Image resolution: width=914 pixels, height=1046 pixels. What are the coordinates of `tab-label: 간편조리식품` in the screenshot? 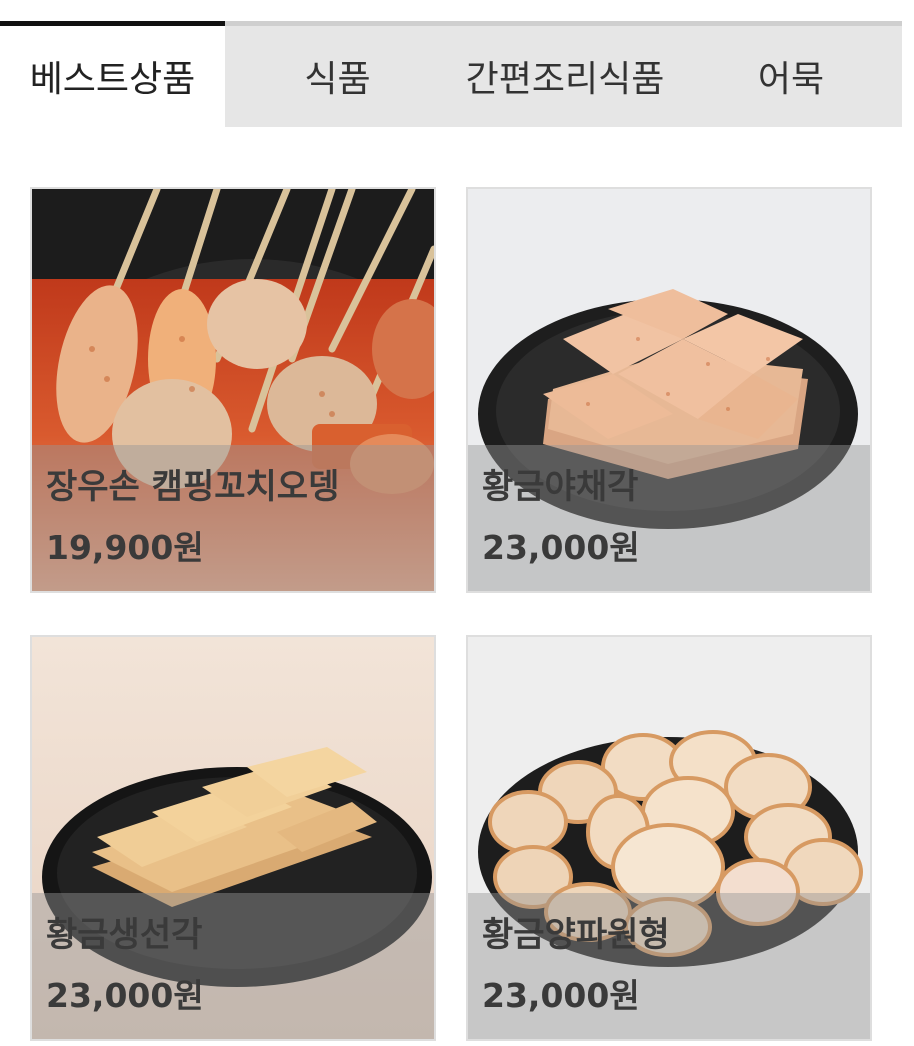 It's located at (565, 79).